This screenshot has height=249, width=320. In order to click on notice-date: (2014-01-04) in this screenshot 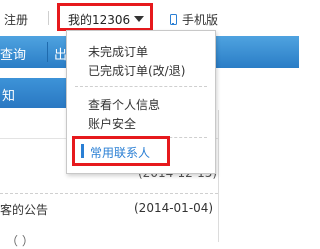, I will do `click(174, 208)`.